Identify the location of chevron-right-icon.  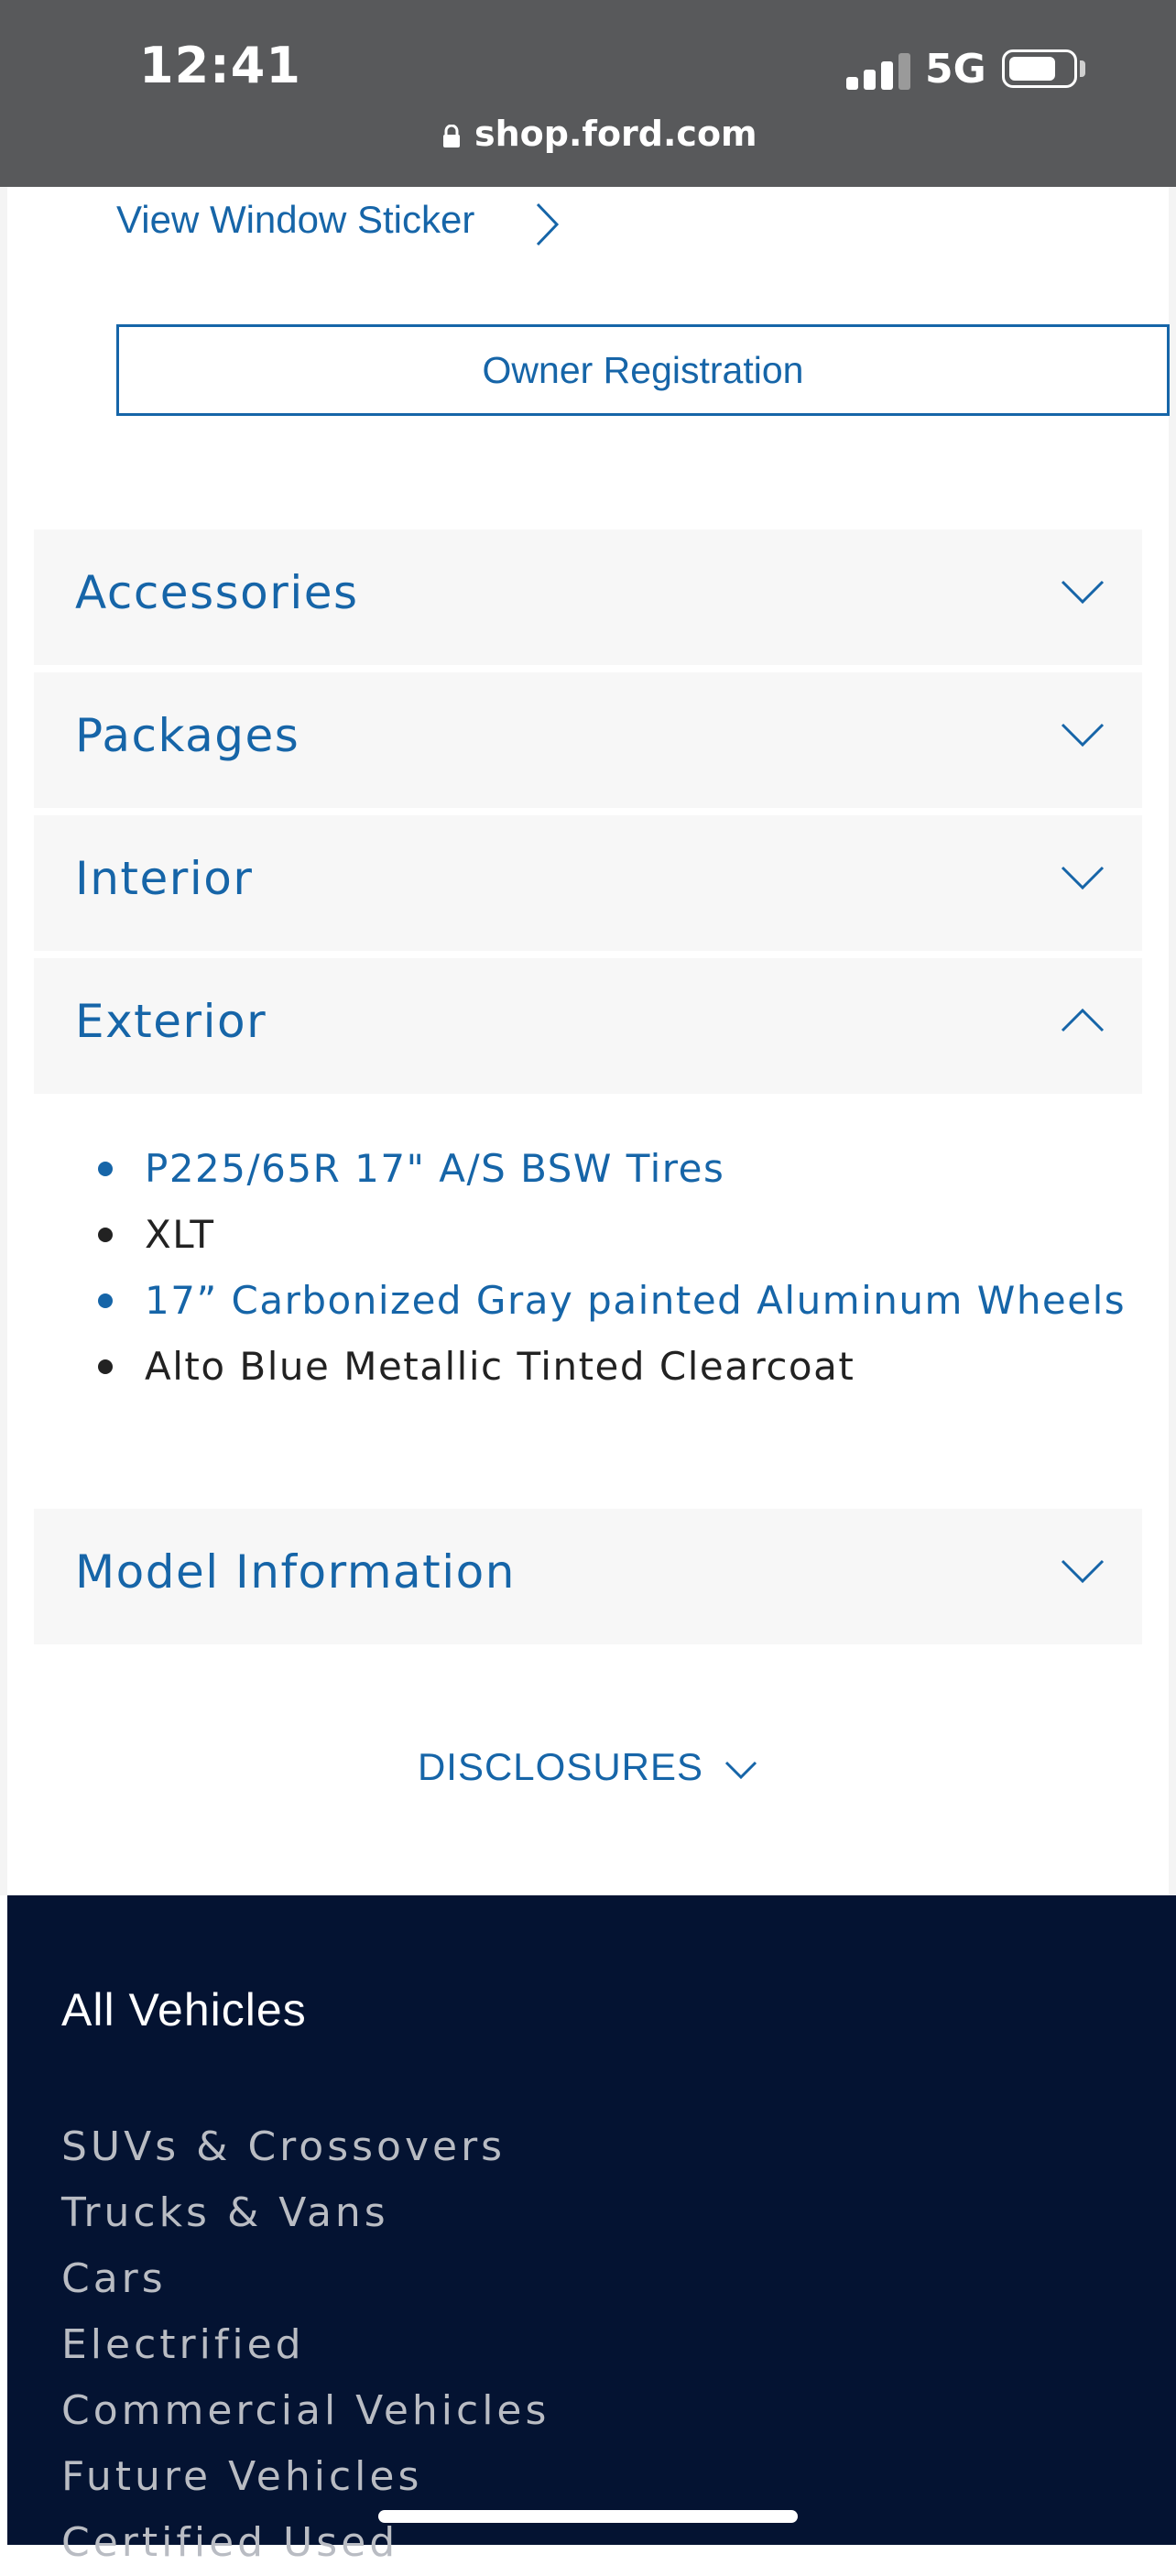
(547, 225).